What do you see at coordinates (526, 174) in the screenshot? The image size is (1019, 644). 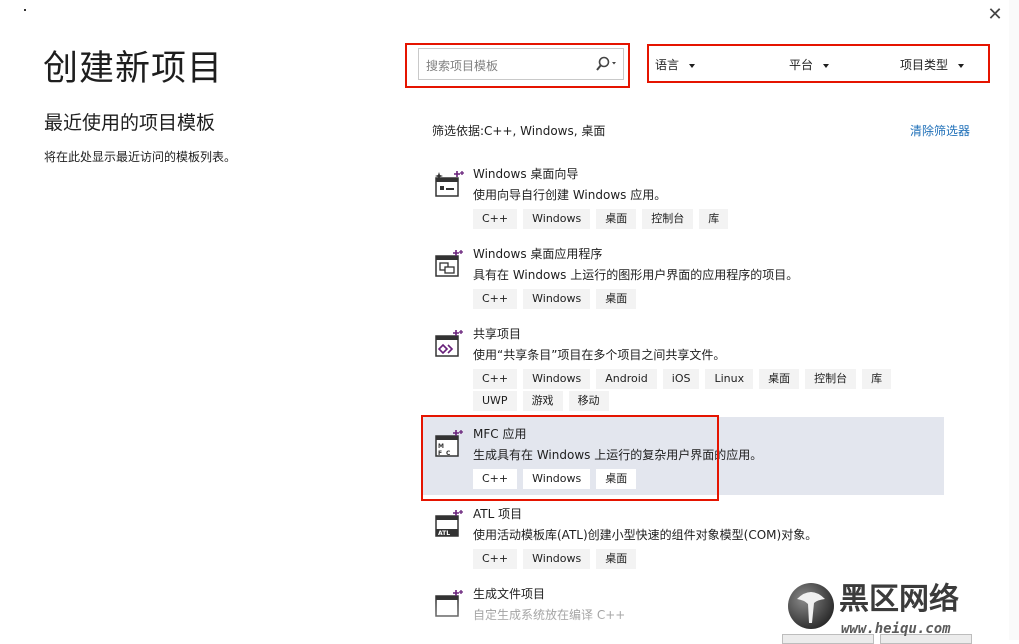 I see `template-name: Windows 桌面向导` at bounding box center [526, 174].